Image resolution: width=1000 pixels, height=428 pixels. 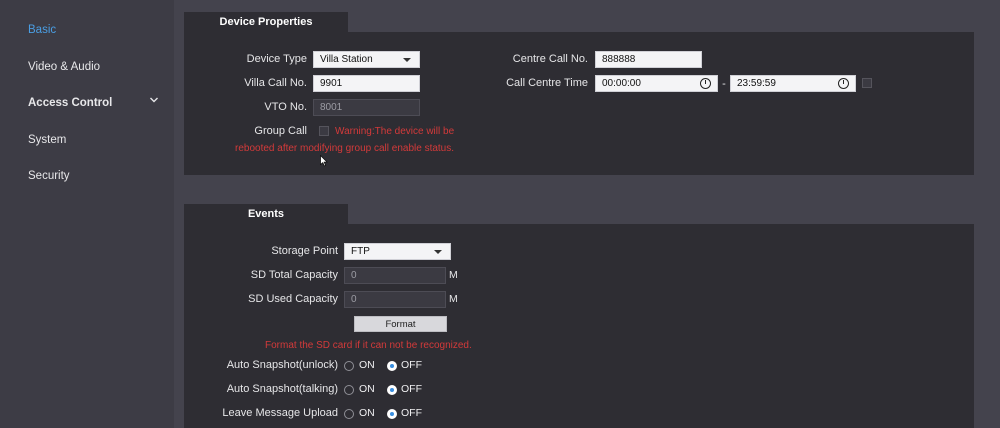 What do you see at coordinates (280, 413) in the screenshot?
I see `leave-message-upload-label: Leave Message Upload` at bounding box center [280, 413].